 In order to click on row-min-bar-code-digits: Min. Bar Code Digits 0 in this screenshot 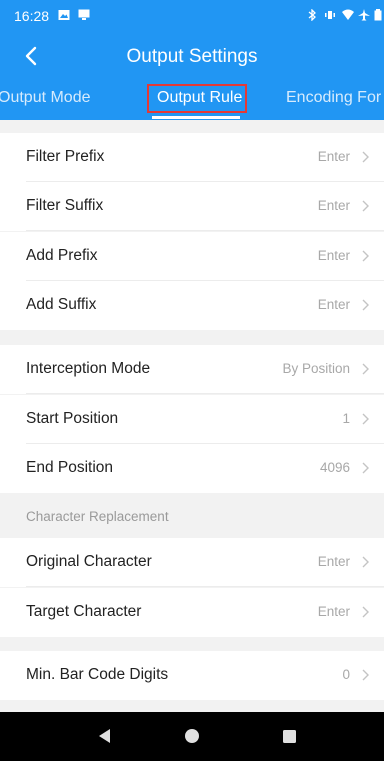, I will do `click(192, 675)`.